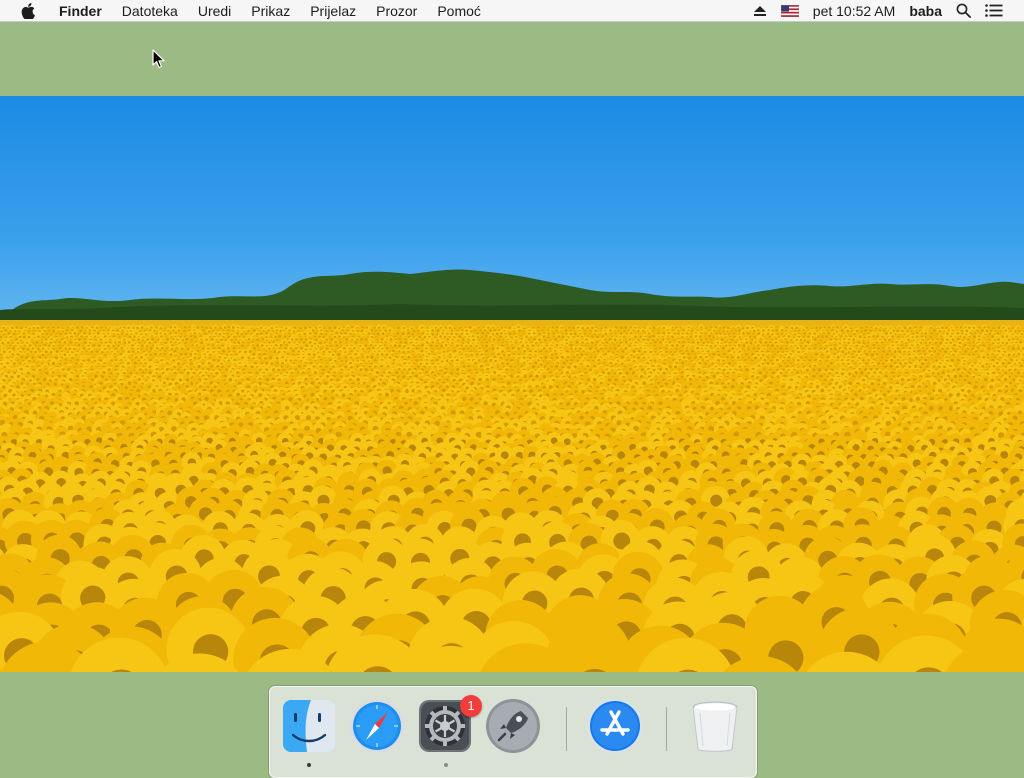 The width and height of the screenshot is (1024, 778). I want to click on menu-datoteka: Datoteka, so click(150, 11).